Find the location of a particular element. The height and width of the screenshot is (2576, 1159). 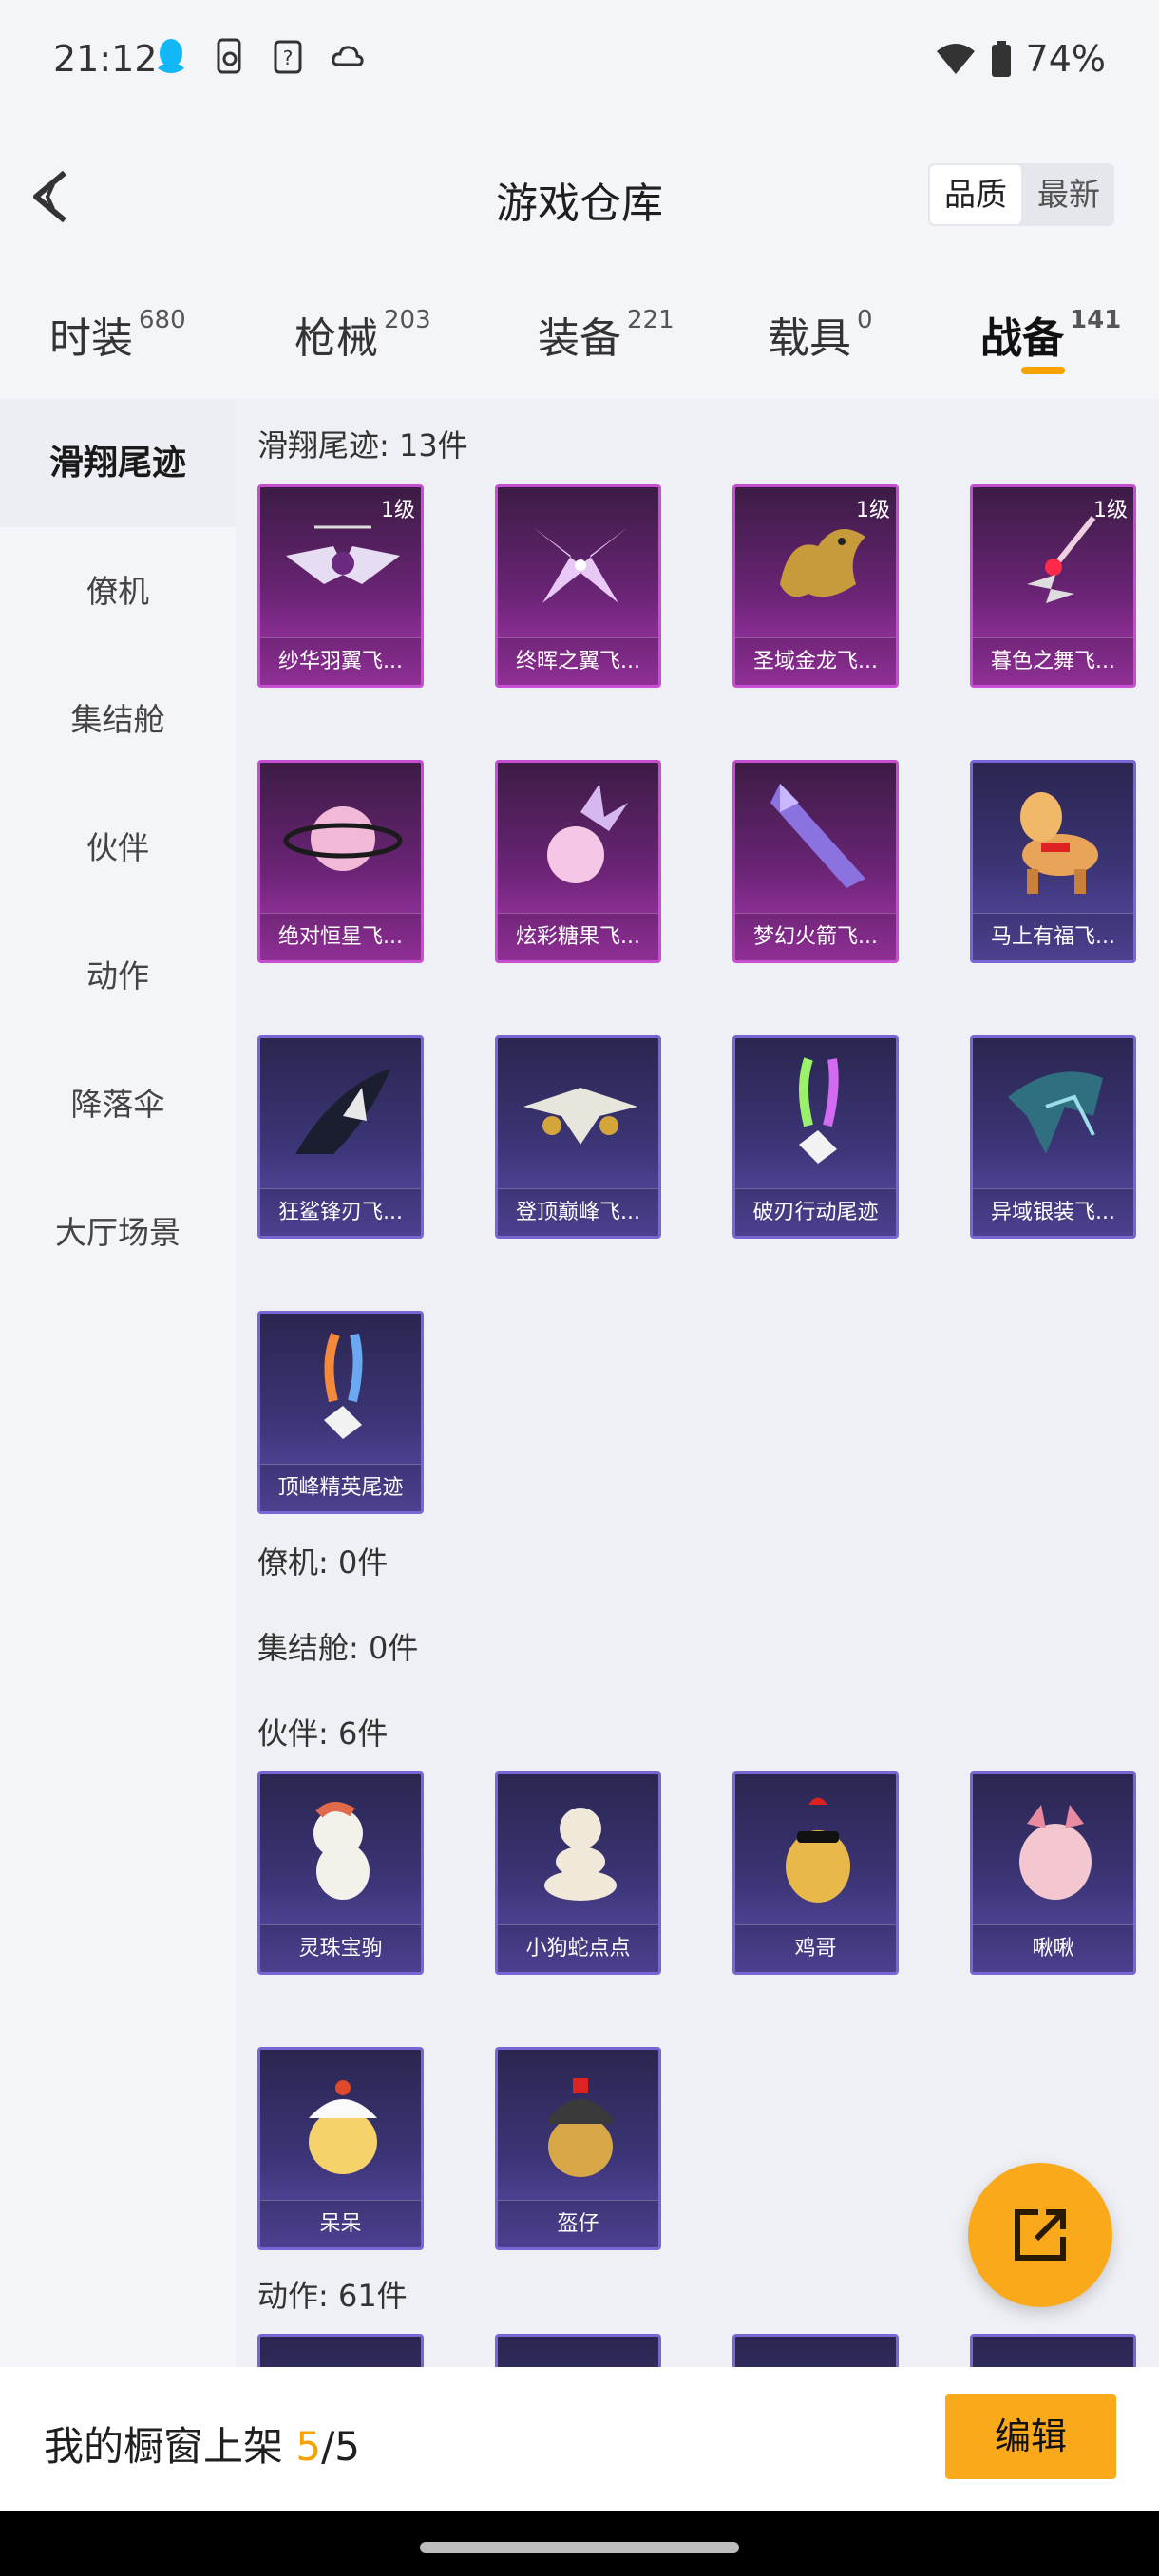

sort-toggle: 品质 最新 is located at coordinates (1021, 194).